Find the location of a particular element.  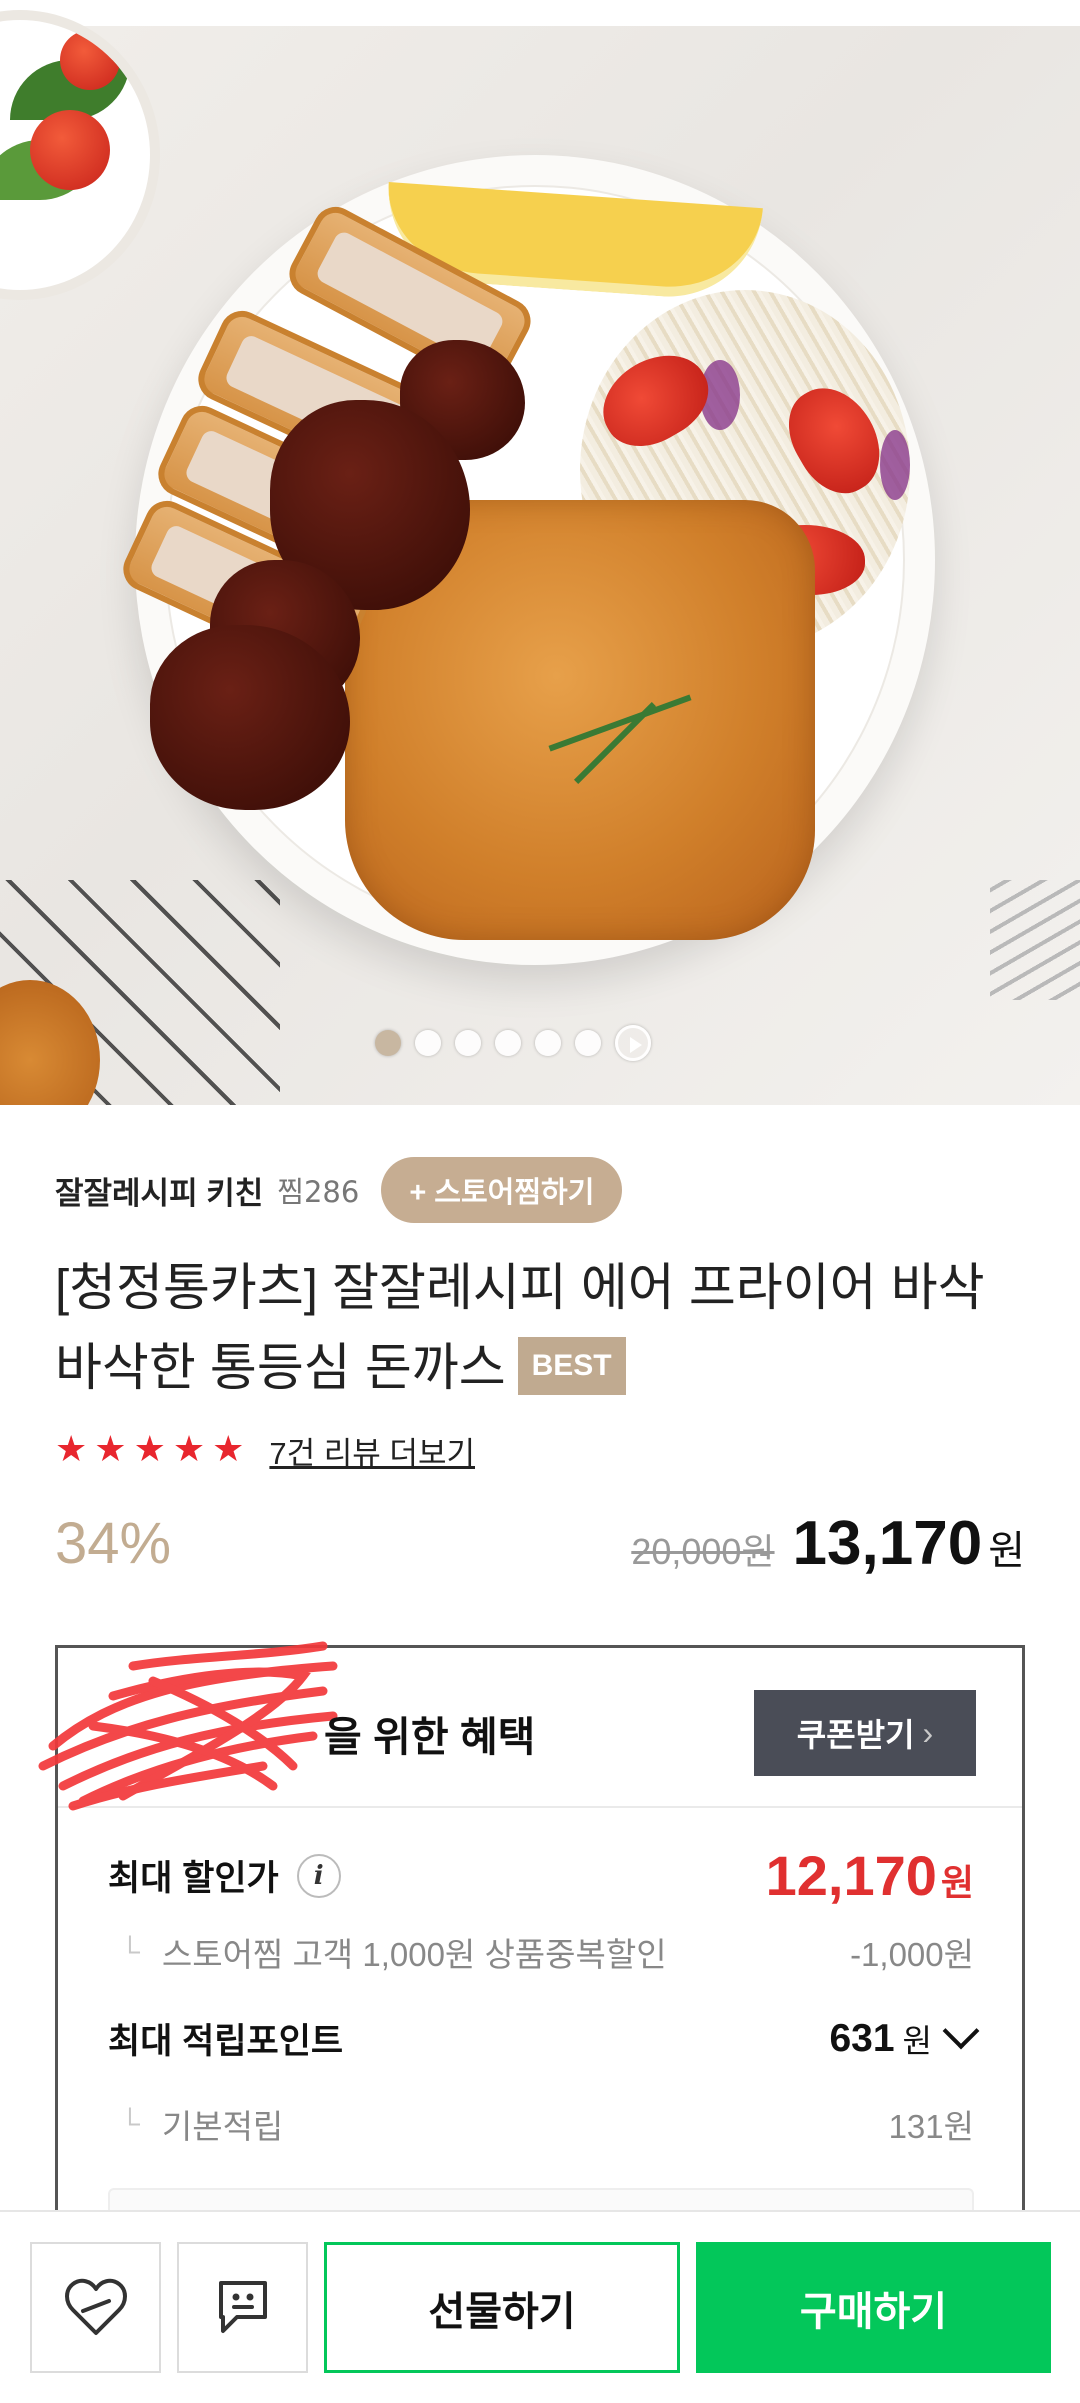

chevron-down-icon is located at coordinates (961, 2030).